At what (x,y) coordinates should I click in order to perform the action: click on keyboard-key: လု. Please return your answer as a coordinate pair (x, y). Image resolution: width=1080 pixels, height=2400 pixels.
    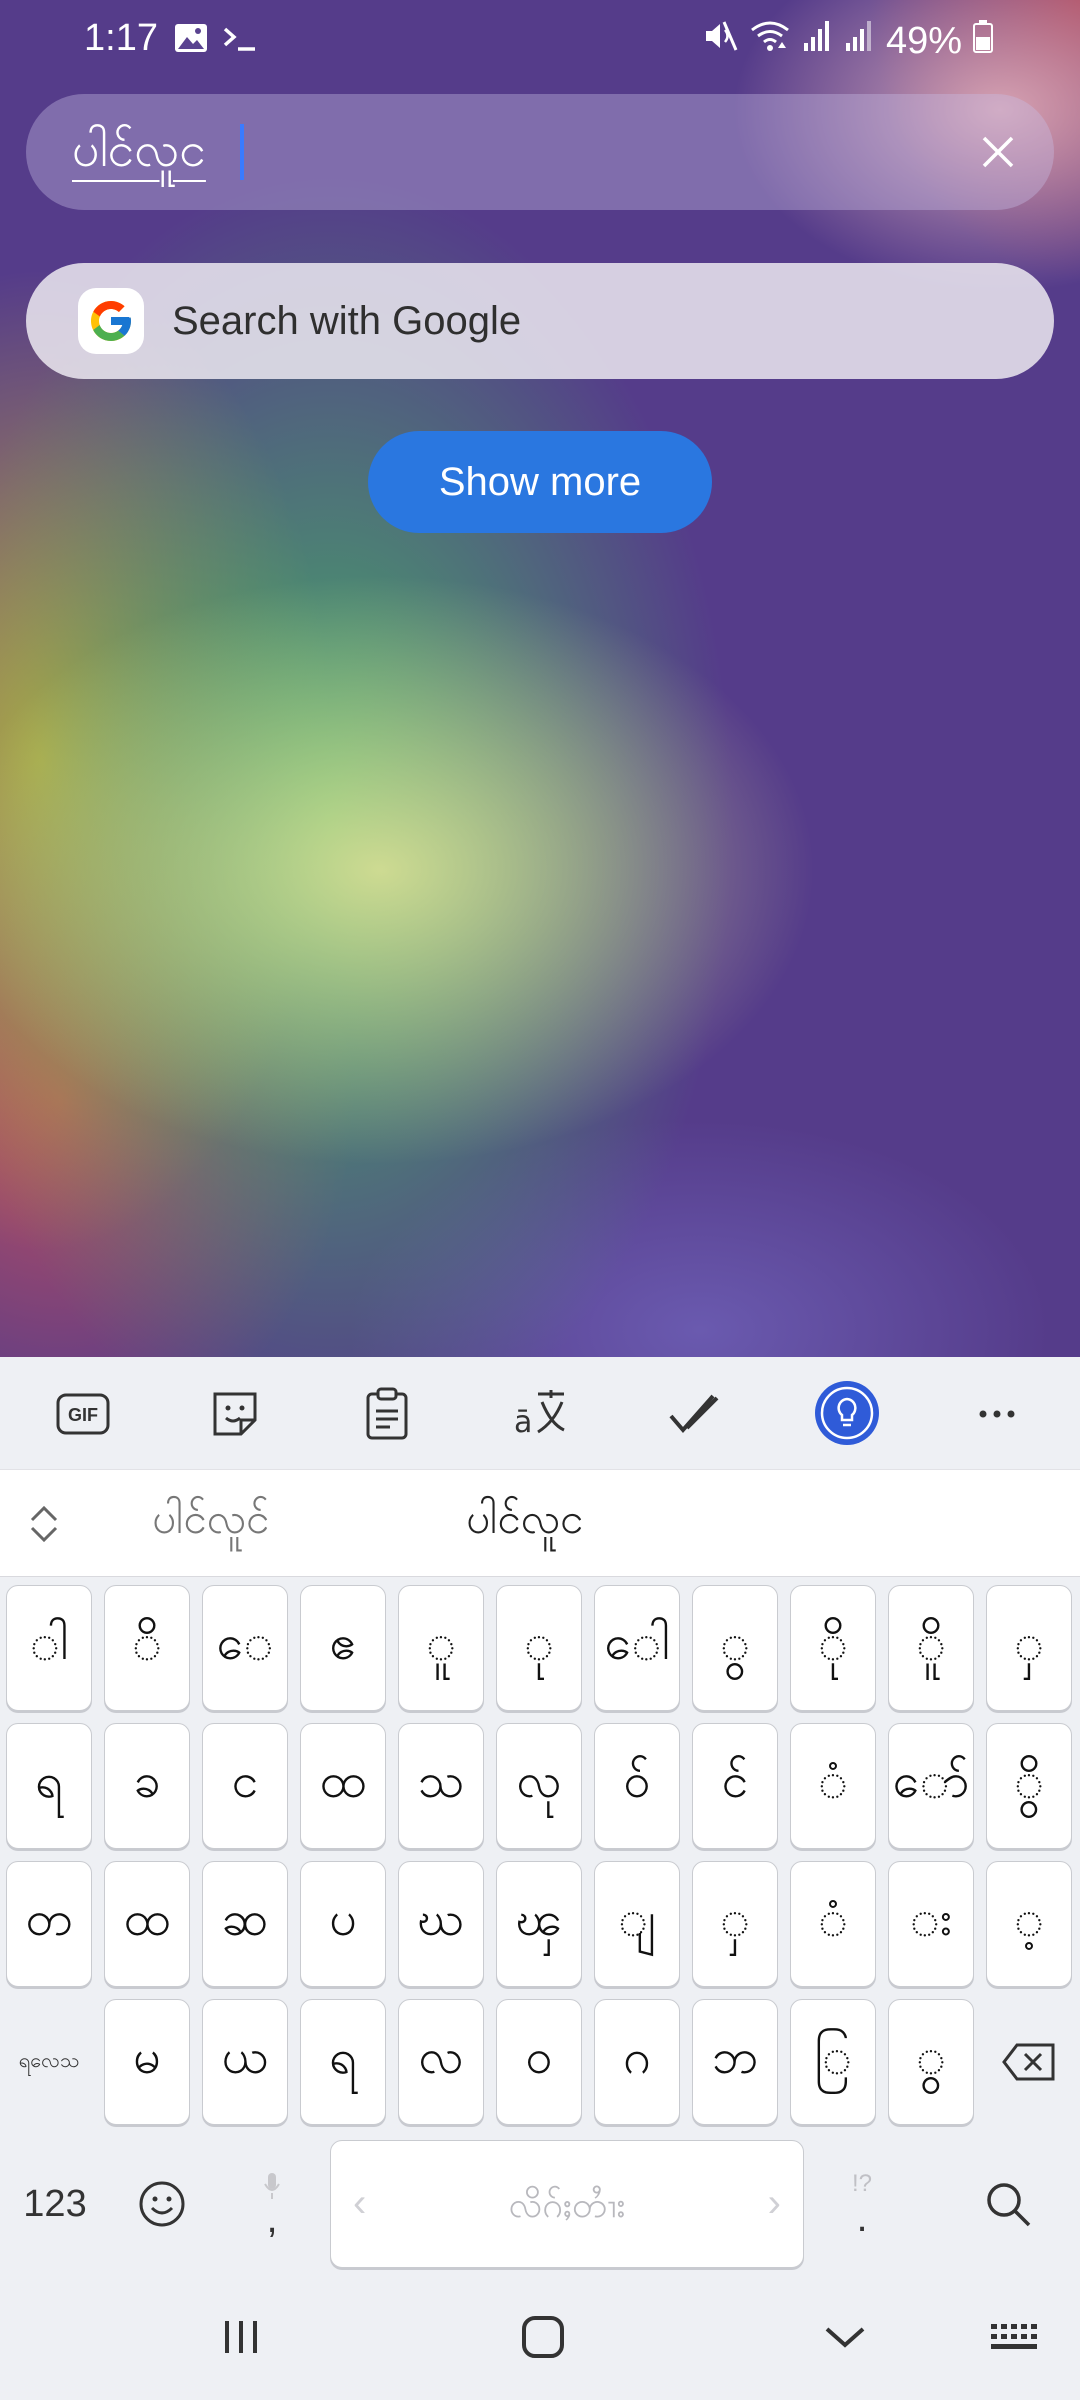
    Looking at the image, I should click on (539, 1786).